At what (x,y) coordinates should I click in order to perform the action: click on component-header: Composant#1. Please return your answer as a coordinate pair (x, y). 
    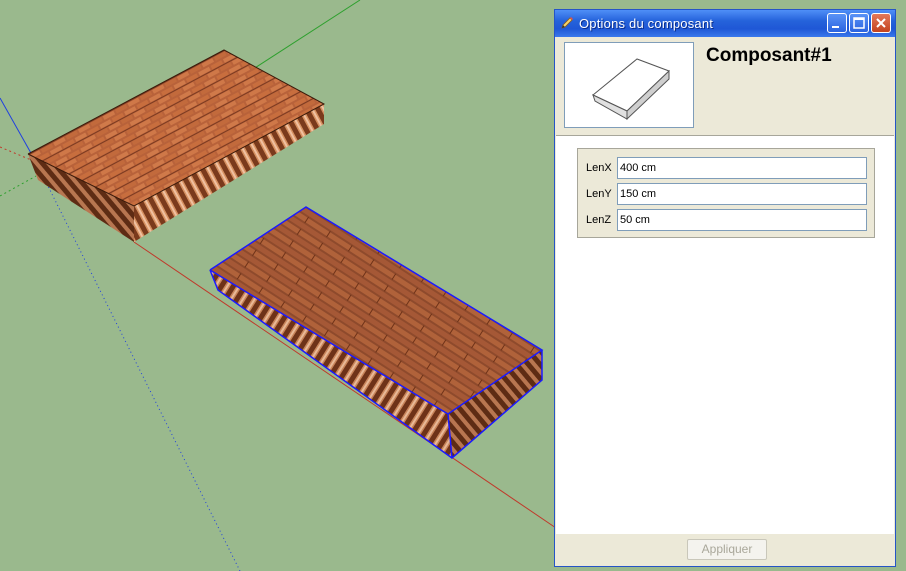
    Looking at the image, I should click on (725, 86).